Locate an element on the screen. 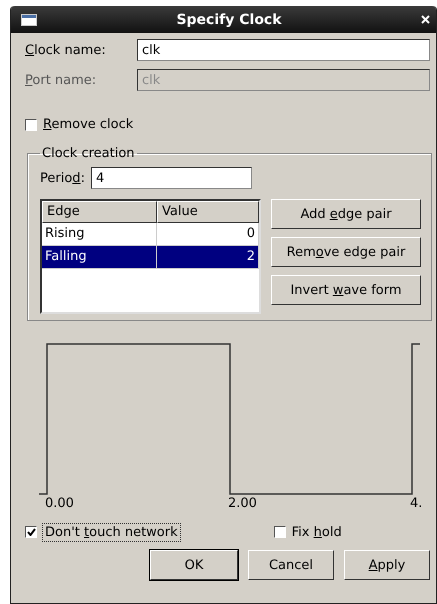 The width and height of the screenshot is (437, 604). checkbox-label: Fix hold is located at coordinates (317, 532).